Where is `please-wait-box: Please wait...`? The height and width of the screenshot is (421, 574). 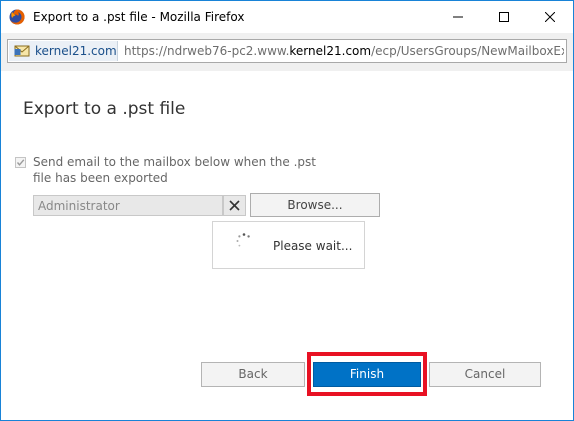 please-wait-box: Please wait... is located at coordinates (288, 245).